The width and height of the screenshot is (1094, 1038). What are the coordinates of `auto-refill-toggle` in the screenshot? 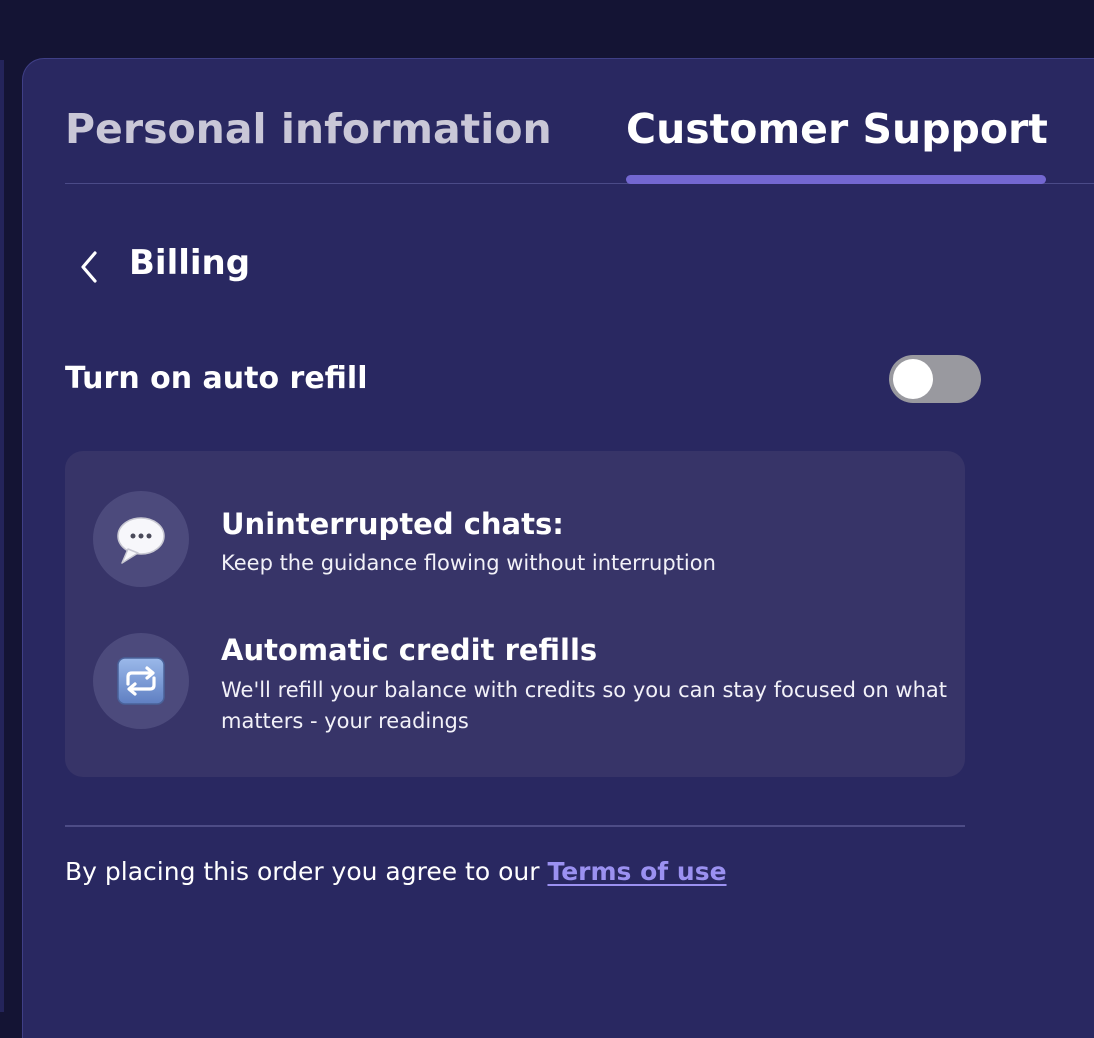 It's located at (935, 379).